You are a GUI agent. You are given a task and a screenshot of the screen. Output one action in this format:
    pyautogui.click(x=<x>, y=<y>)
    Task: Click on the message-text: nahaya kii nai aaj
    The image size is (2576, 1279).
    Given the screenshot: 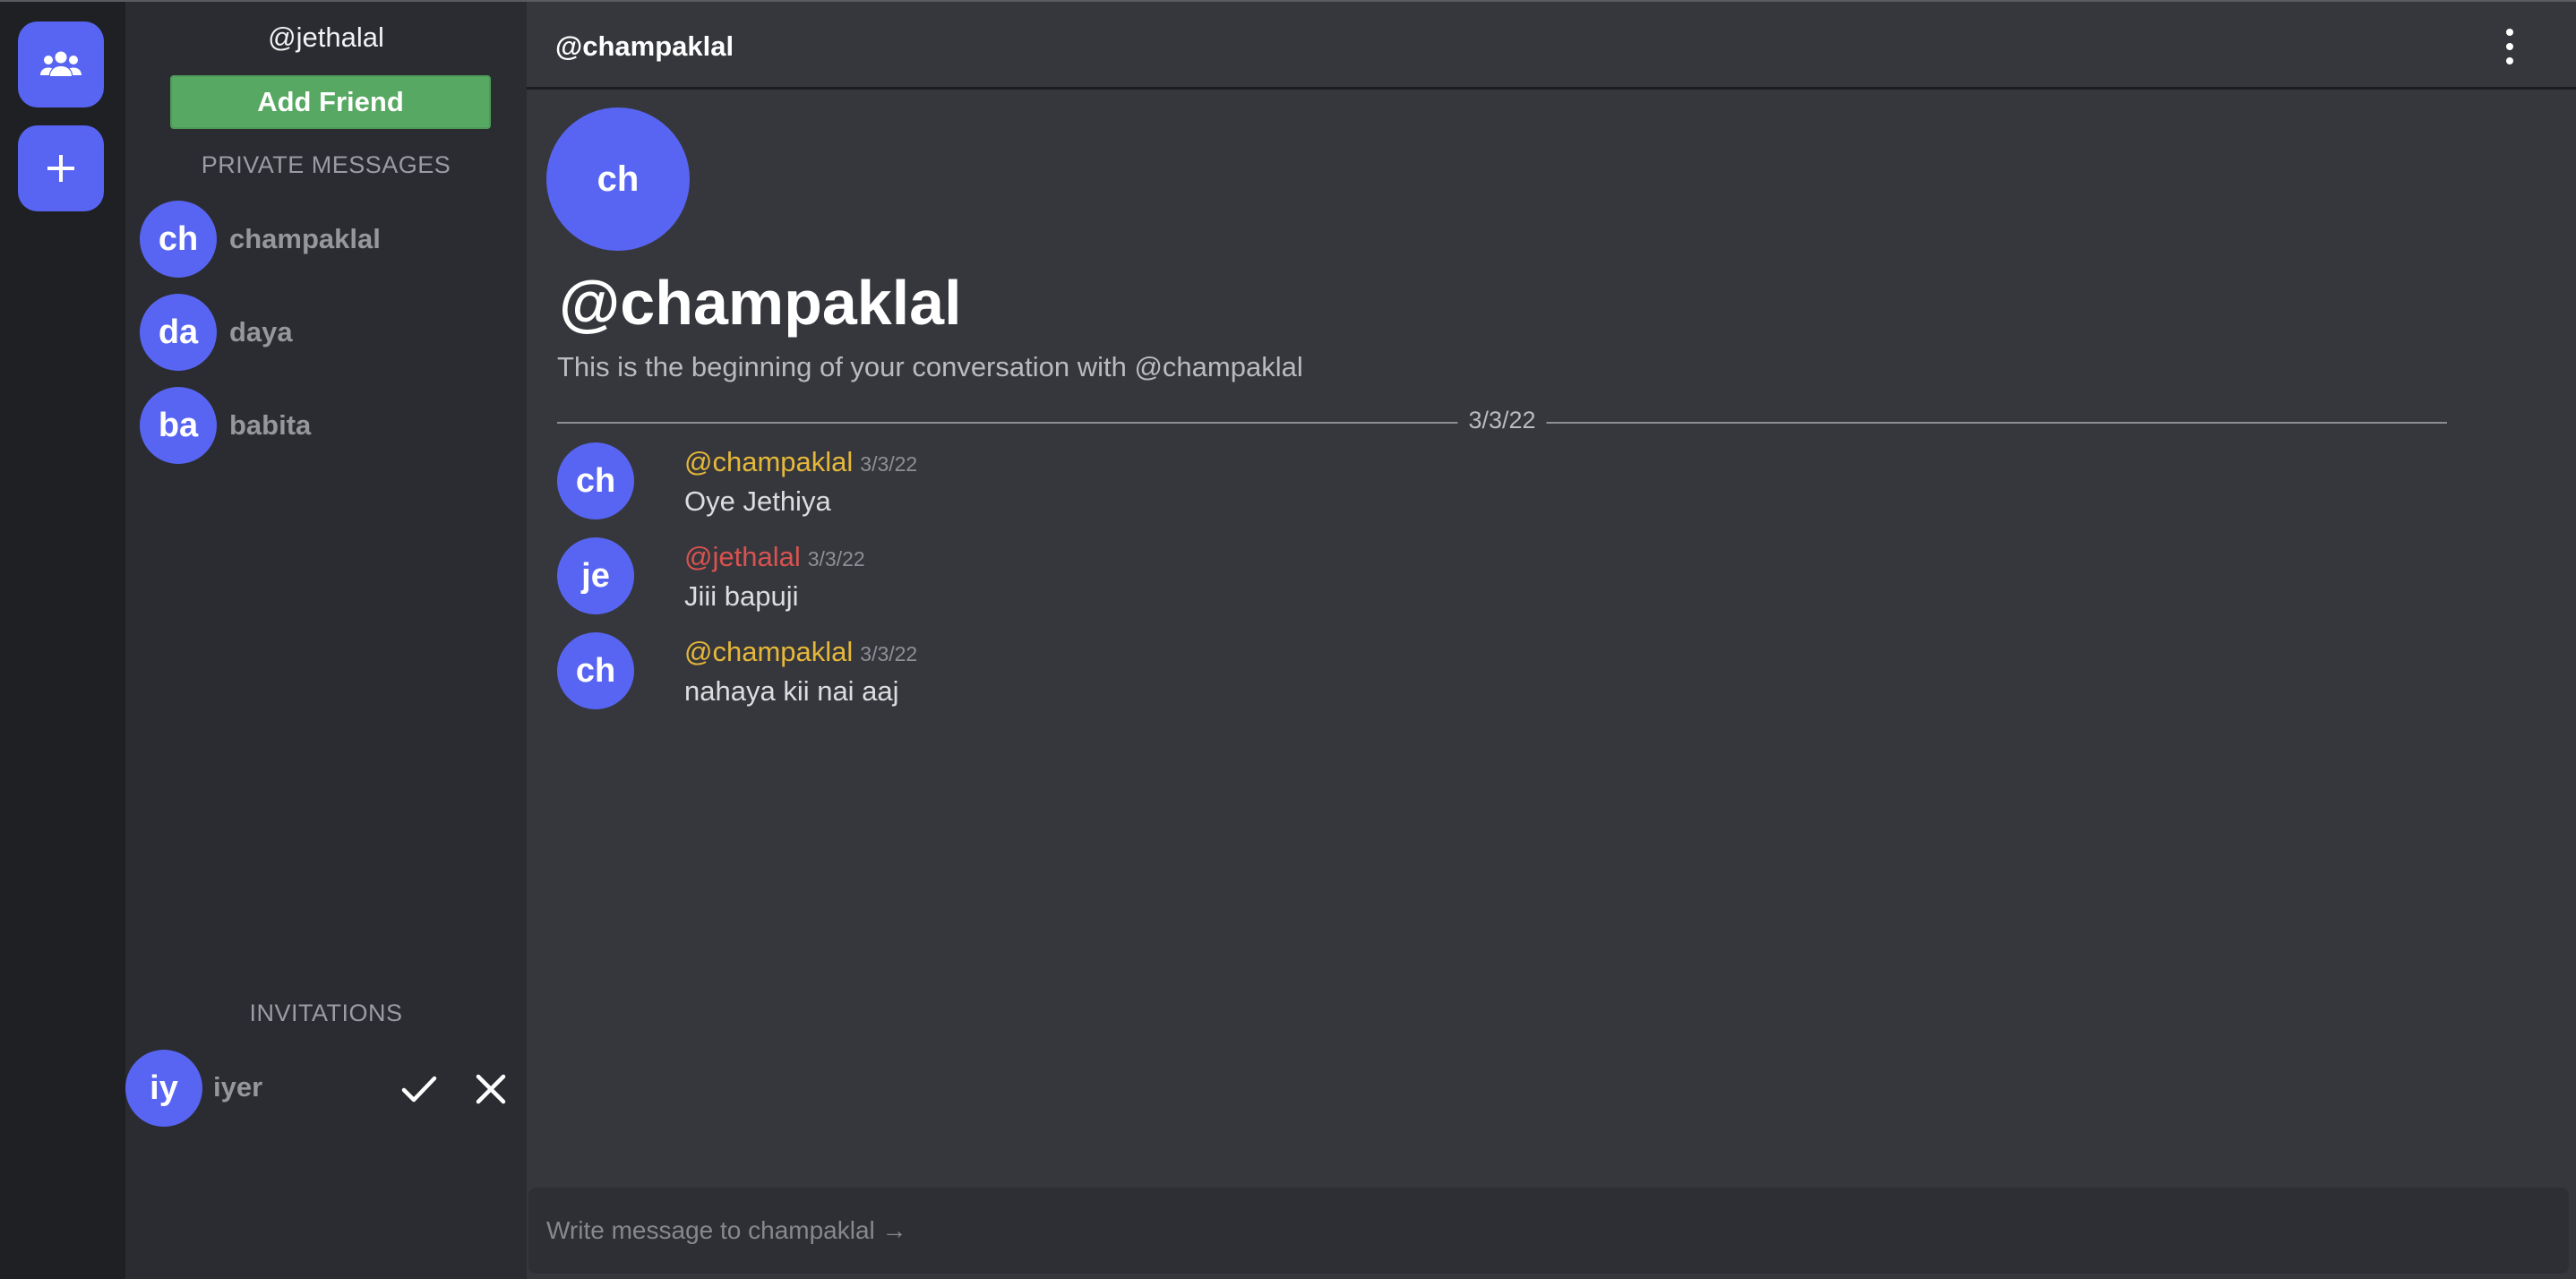 What is the action you would take?
    pyautogui.click(x=791, y=691)
    